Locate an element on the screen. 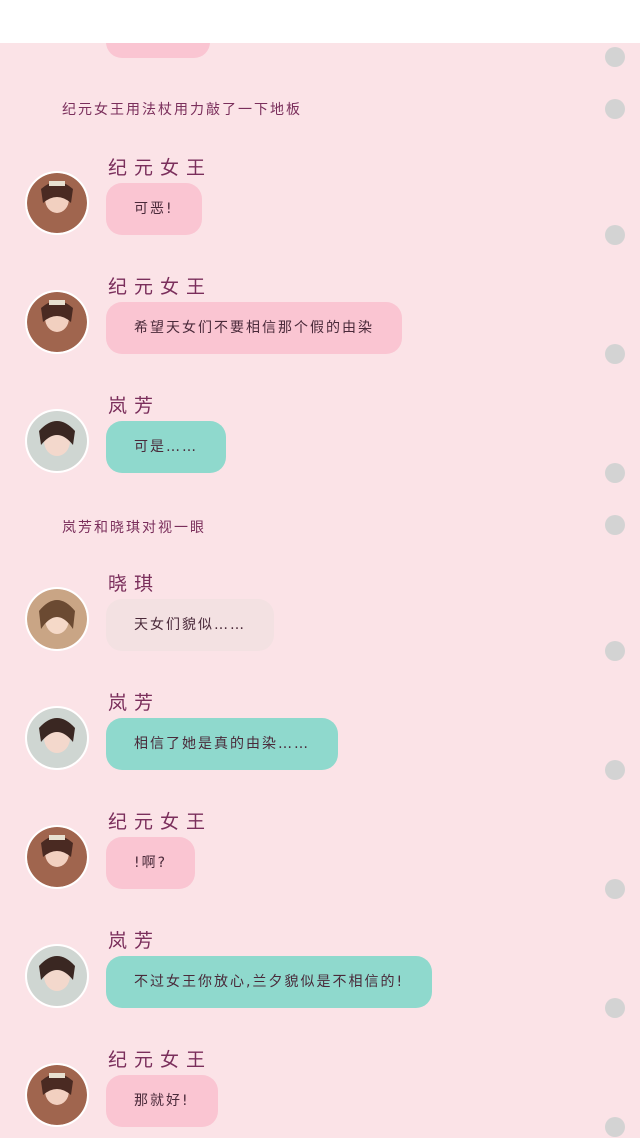 The height and width of the screenshot is (1138, 640). message-bubble: 可恶! is located at coordinates (154, 209).